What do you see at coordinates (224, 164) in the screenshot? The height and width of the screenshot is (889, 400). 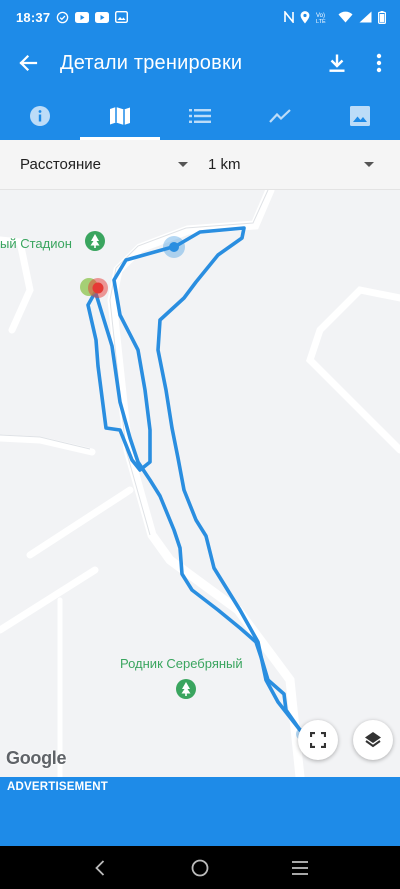 I see `interval-value: 1 km` at bounding box center [224, 164].